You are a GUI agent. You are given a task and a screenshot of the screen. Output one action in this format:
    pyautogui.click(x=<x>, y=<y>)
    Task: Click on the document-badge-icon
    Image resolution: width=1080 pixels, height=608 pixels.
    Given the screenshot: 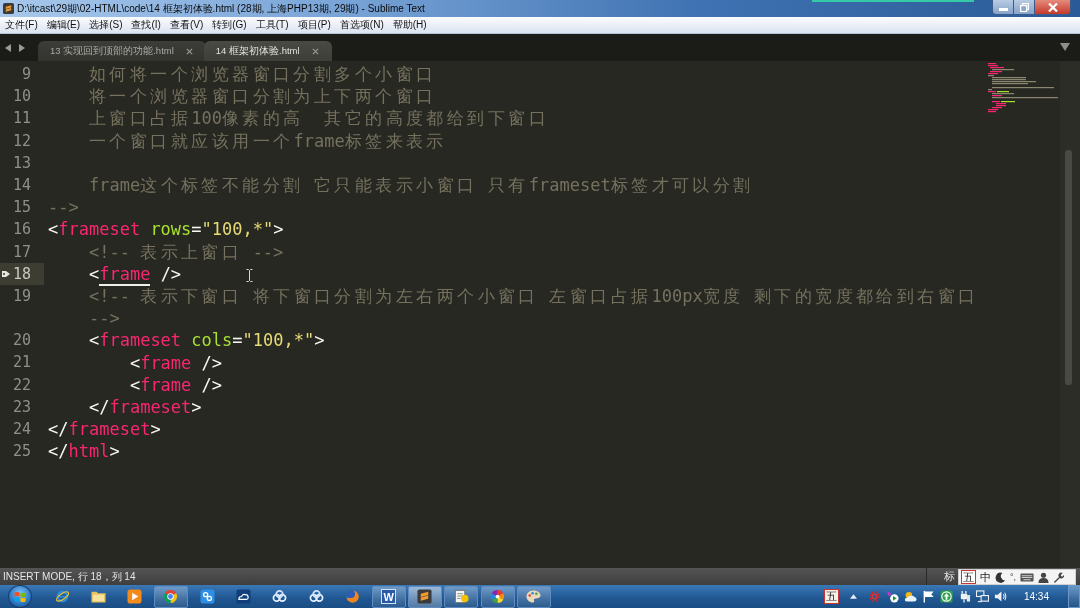 What is the action you would take?
    pyautogui.click(x=461, y=596)
    